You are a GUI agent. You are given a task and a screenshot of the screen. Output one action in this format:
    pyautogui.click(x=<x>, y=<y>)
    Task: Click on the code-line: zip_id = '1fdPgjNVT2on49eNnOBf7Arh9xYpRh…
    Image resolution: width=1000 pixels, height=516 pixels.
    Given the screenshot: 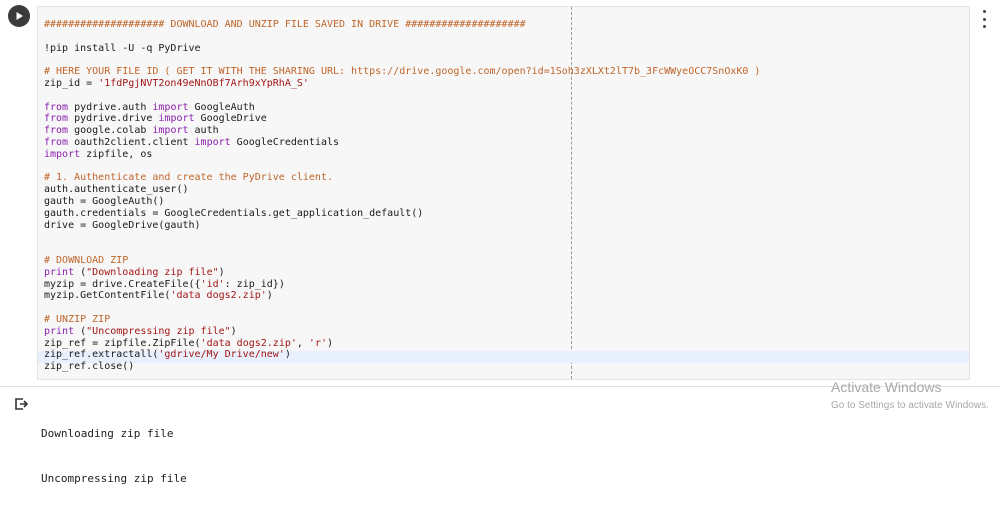 What is the action you would take?
    pyautogui.click(x=506, y=84)
    